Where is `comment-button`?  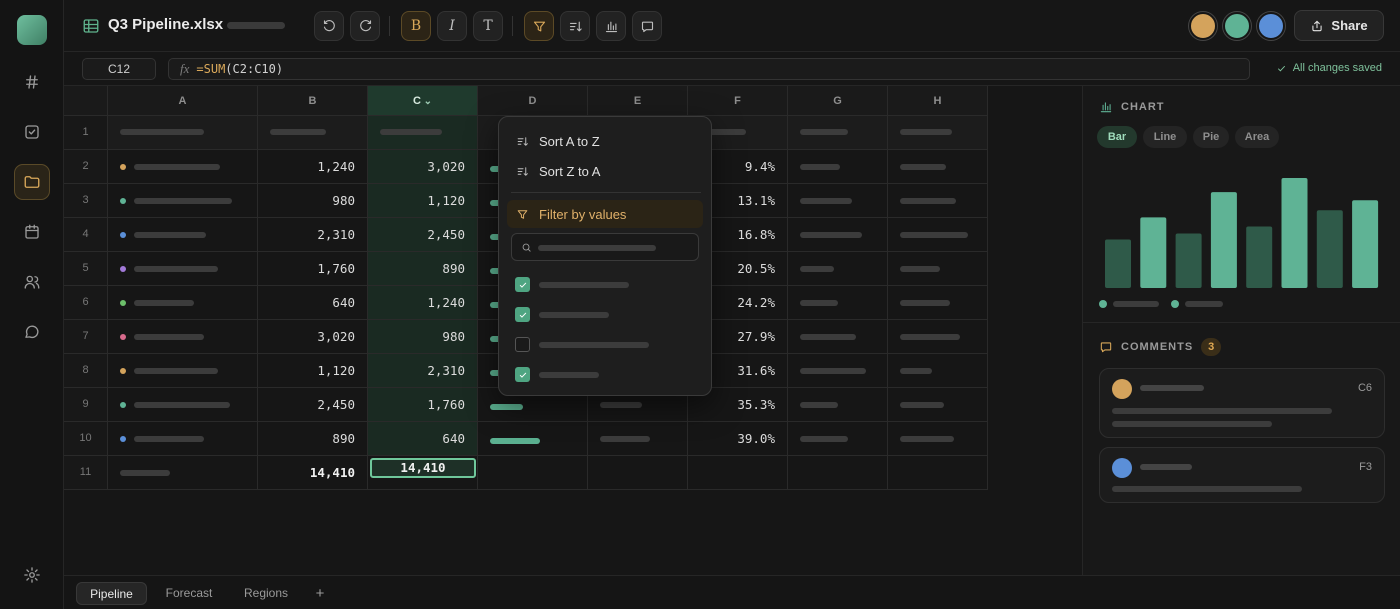
comment-button is located at coordinates (647, 26).